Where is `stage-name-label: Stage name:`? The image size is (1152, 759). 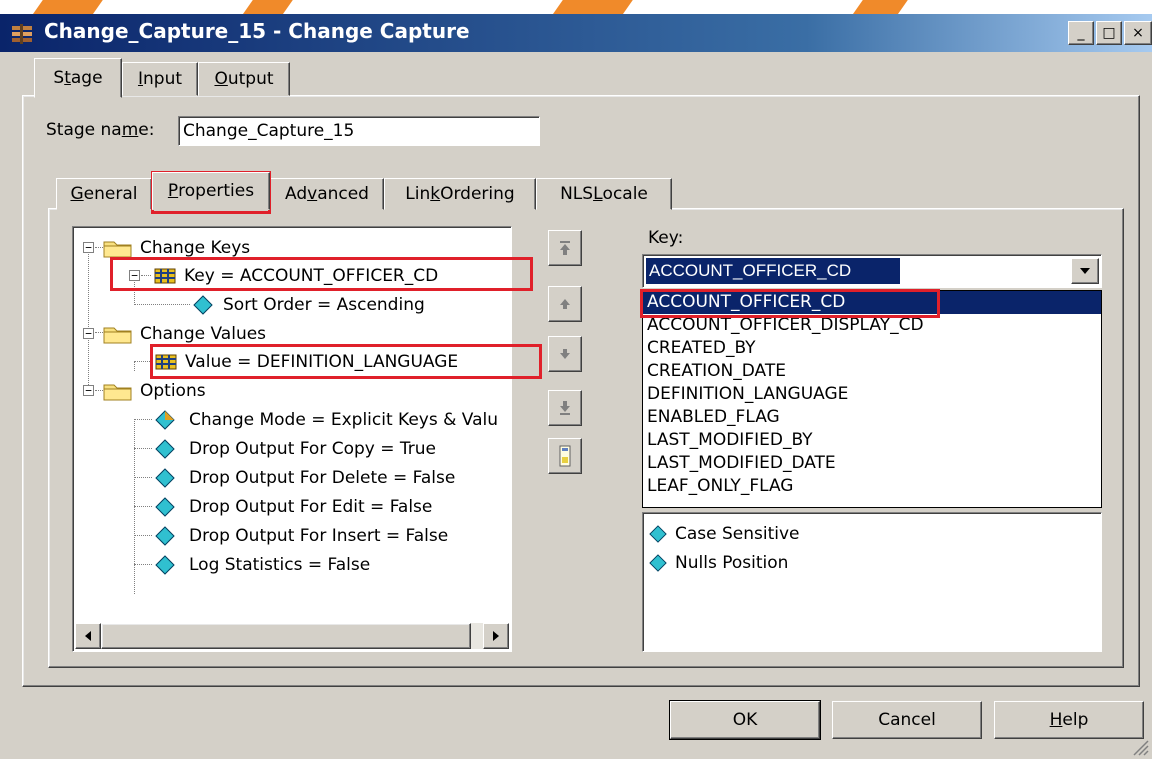
stage-name-label: Stage name: is located at coordinates (100, 130).